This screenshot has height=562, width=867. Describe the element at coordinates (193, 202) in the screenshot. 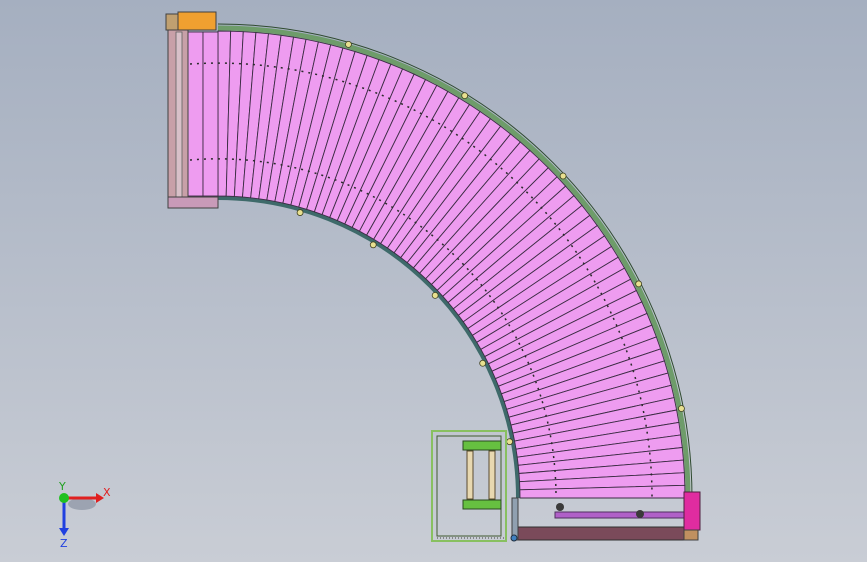

I see `entry-base-foot` at that location.